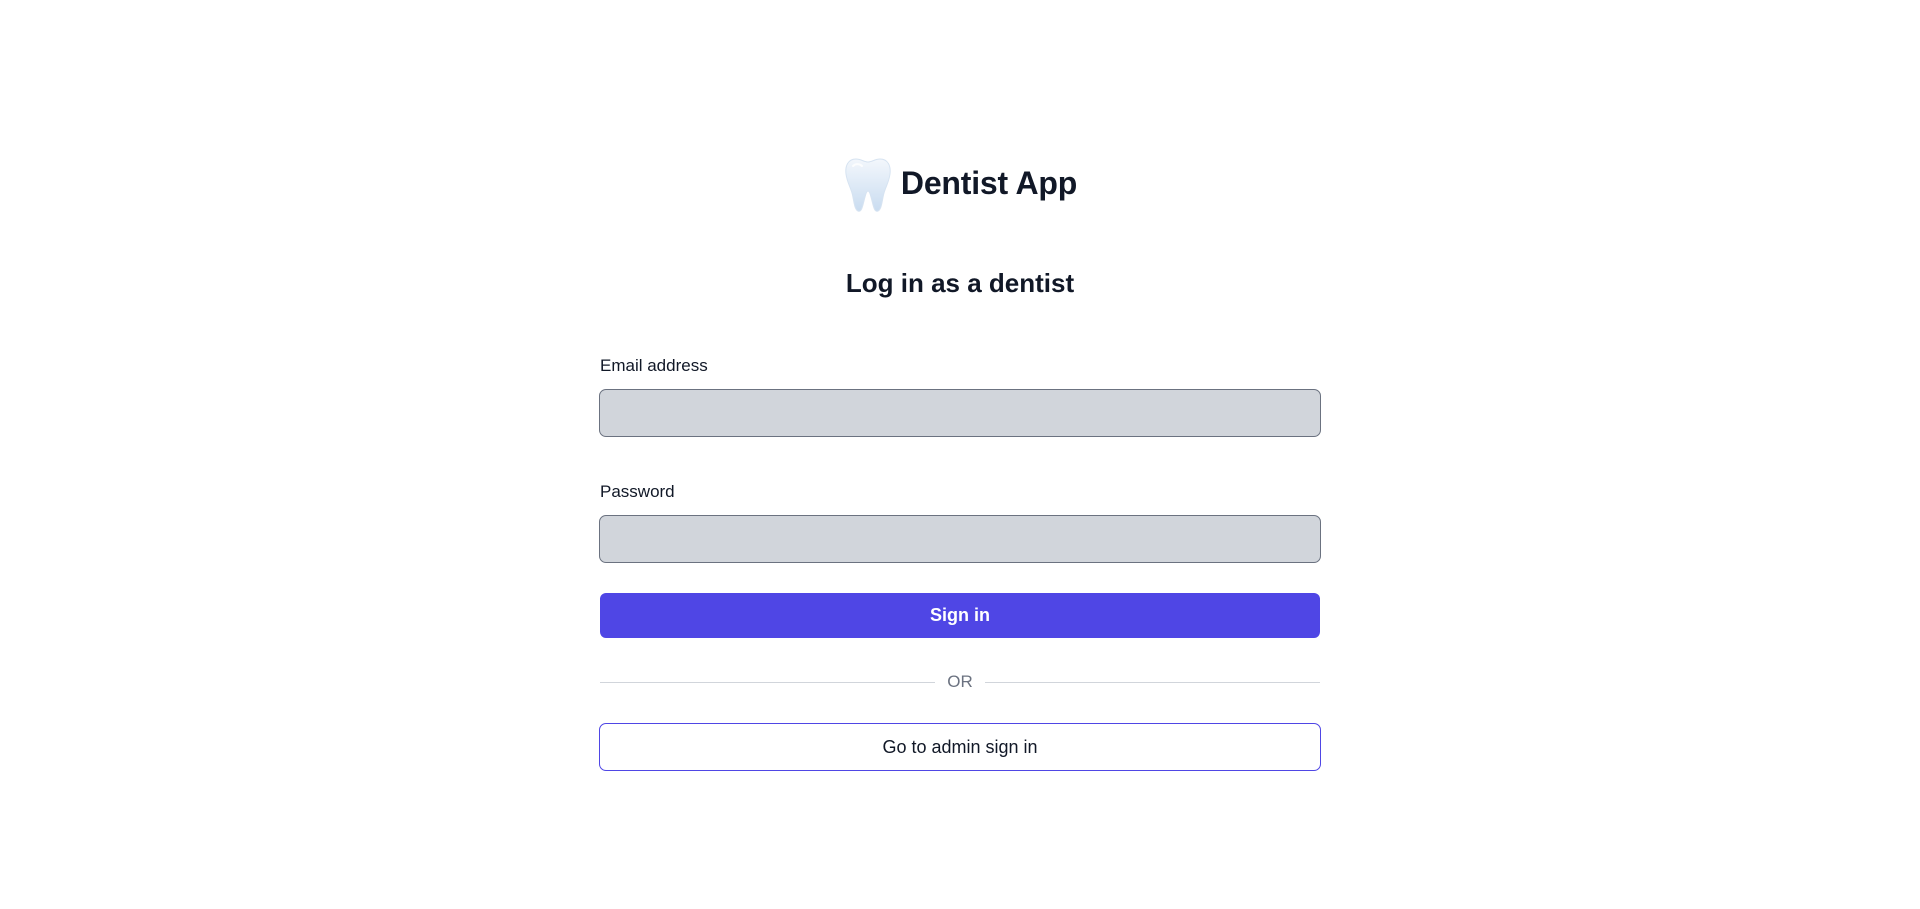 The width and height of the screenshot is (1920, 909). Describe the element at coordinates (960, 413) in the screenshot. I see `email-field` at that location.